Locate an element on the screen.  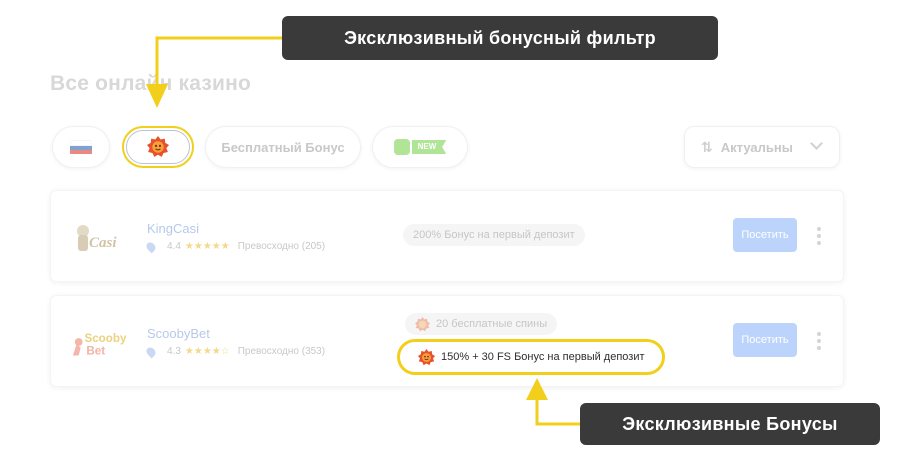
sort-dropdown: ⇅ Актуальны is located at coordinates (762, 147).